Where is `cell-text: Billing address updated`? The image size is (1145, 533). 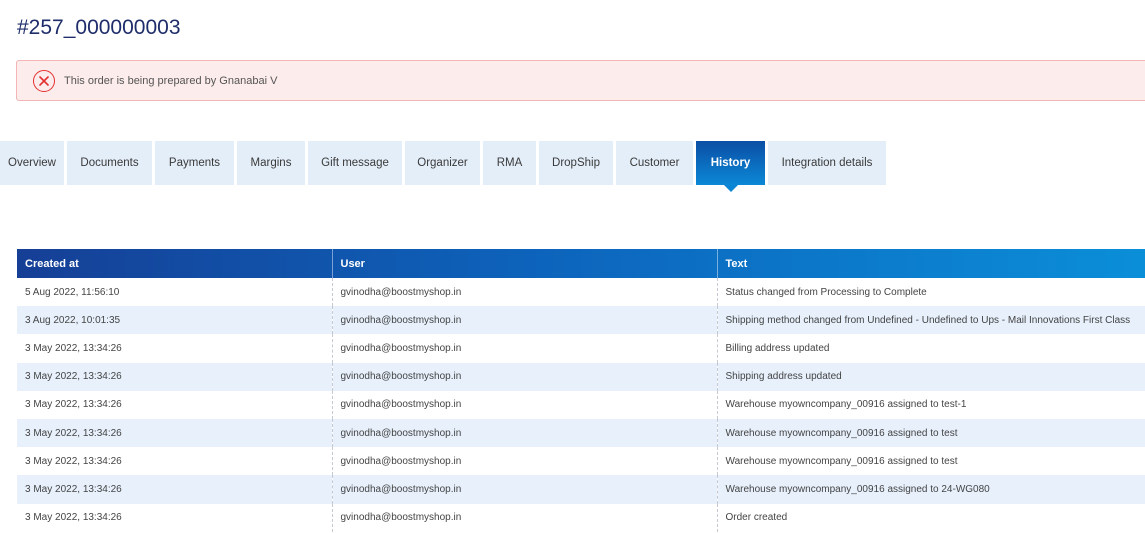 cell-text: Billing address updated is located at coordinates (777, 348).